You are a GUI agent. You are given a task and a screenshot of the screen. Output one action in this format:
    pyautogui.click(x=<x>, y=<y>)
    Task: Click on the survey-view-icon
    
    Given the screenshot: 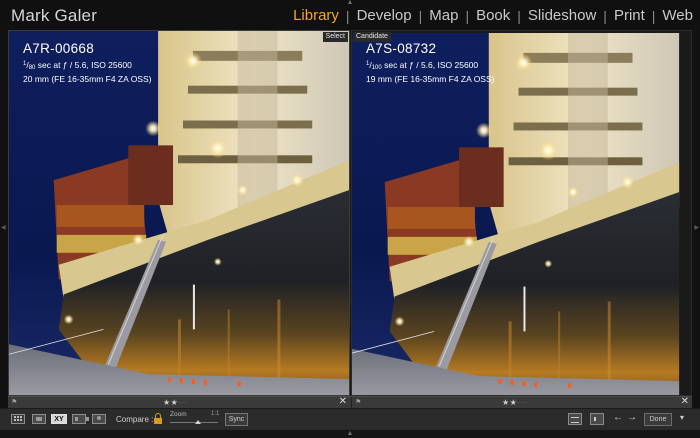 What is the action you would take?
    pyautogui.click(x=80, y=419)
    